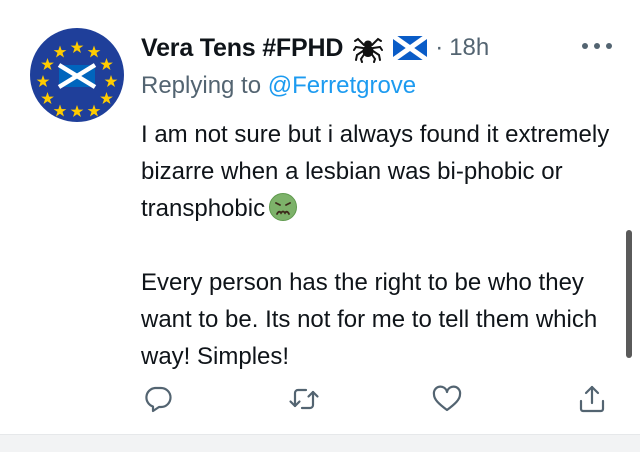 The height and width of the screenshot is (452, 640). I want to click on tweet-actions, so click(320, 399).